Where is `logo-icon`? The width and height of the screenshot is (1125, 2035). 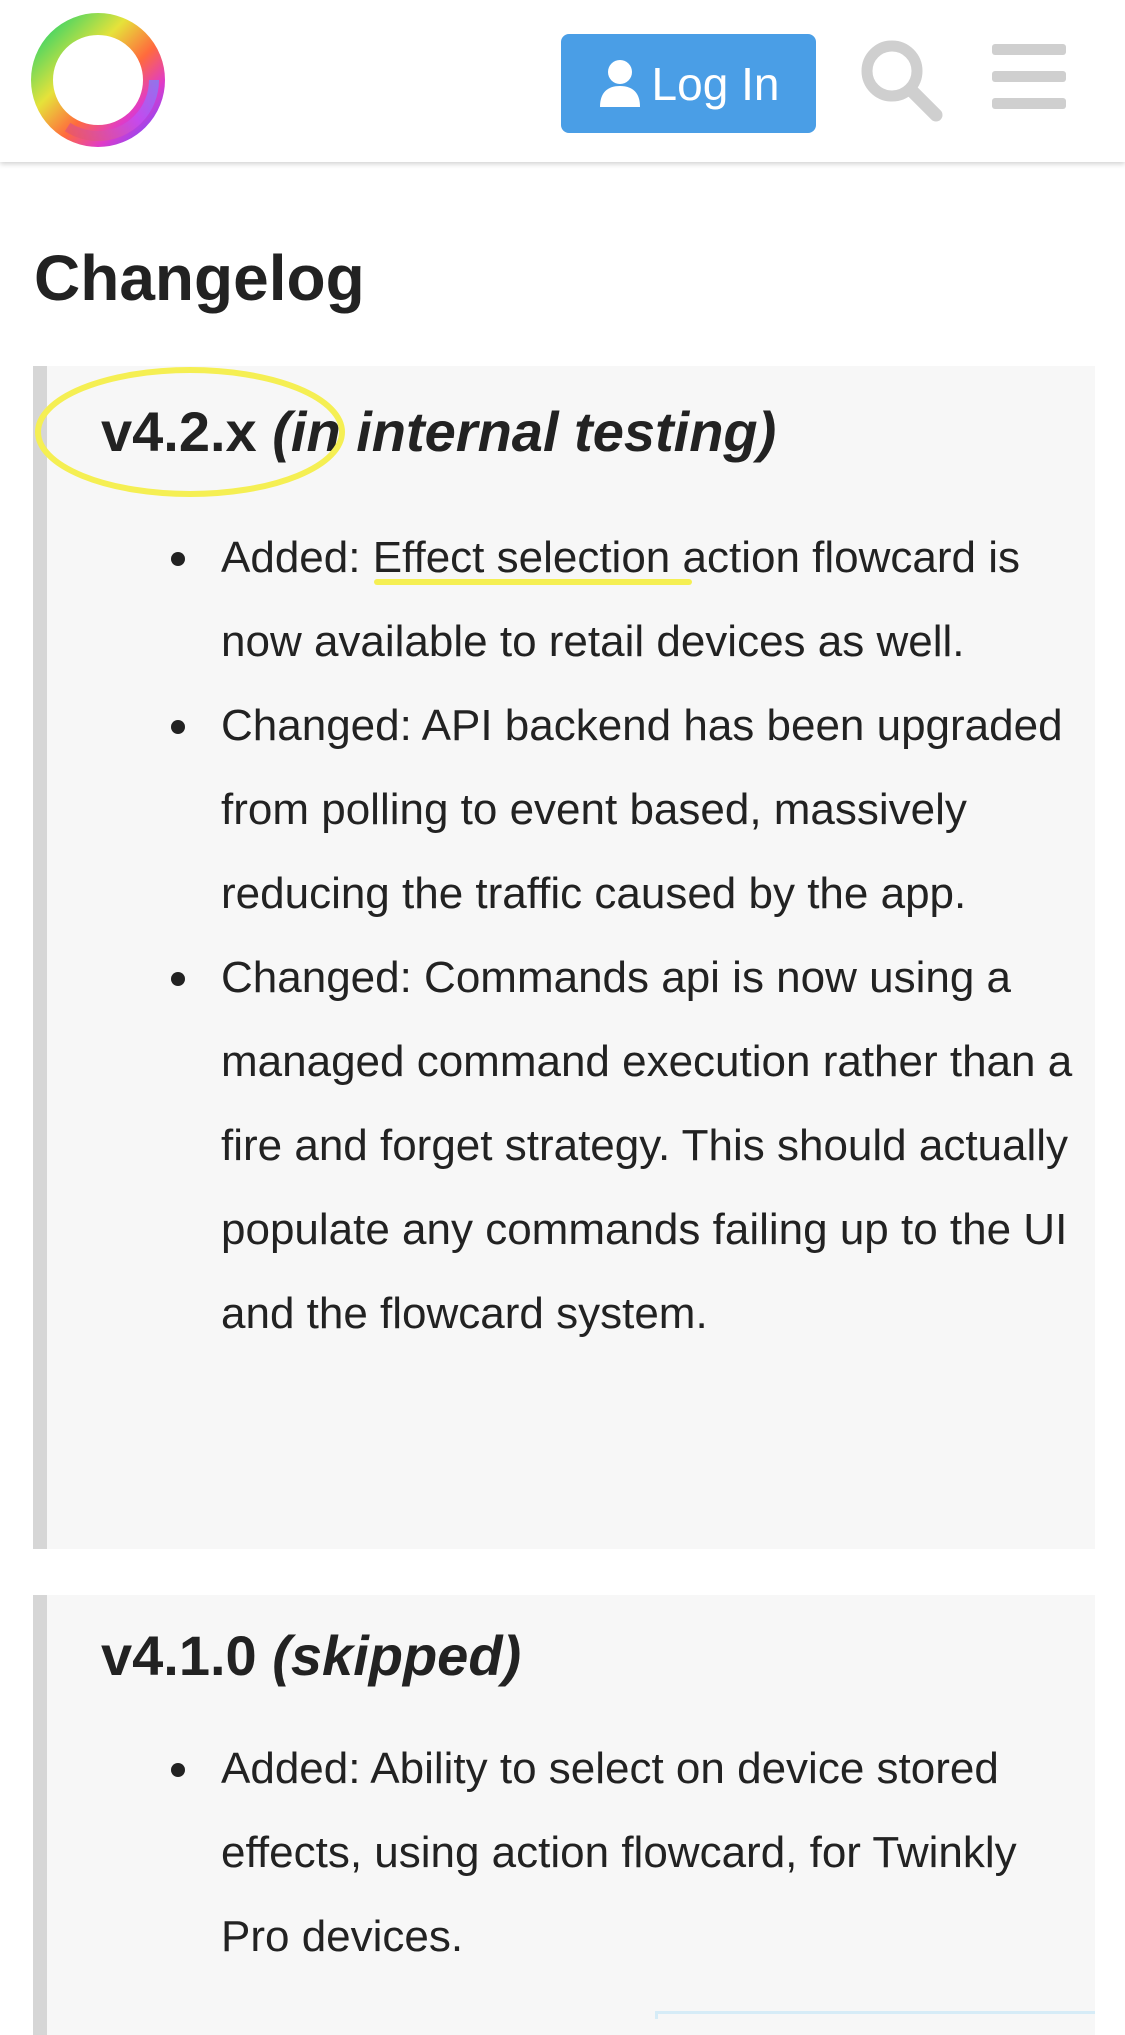 logo-icon is located at coordinates (98, 80).